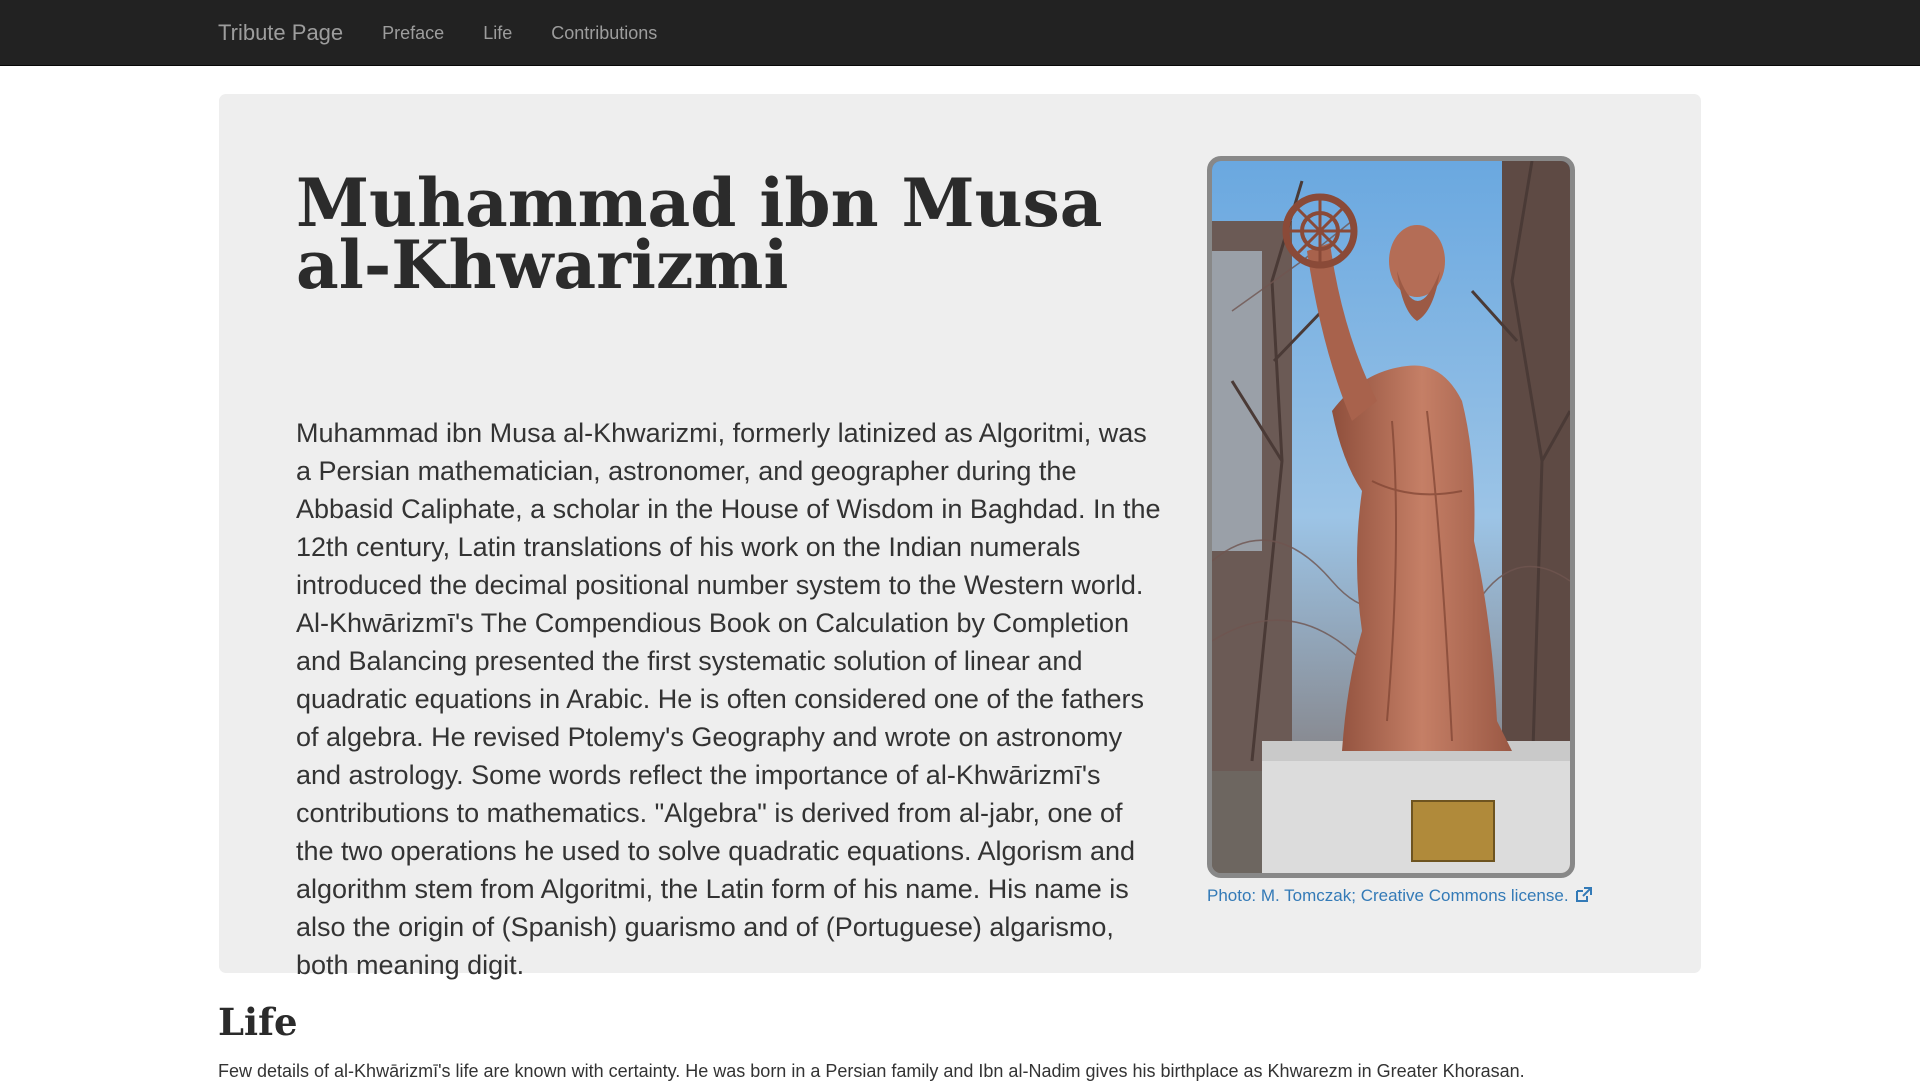 The width and height of the screenshot is (1920, 1084). I want to click on nav-link-preface: Preface, so click(413, 33).